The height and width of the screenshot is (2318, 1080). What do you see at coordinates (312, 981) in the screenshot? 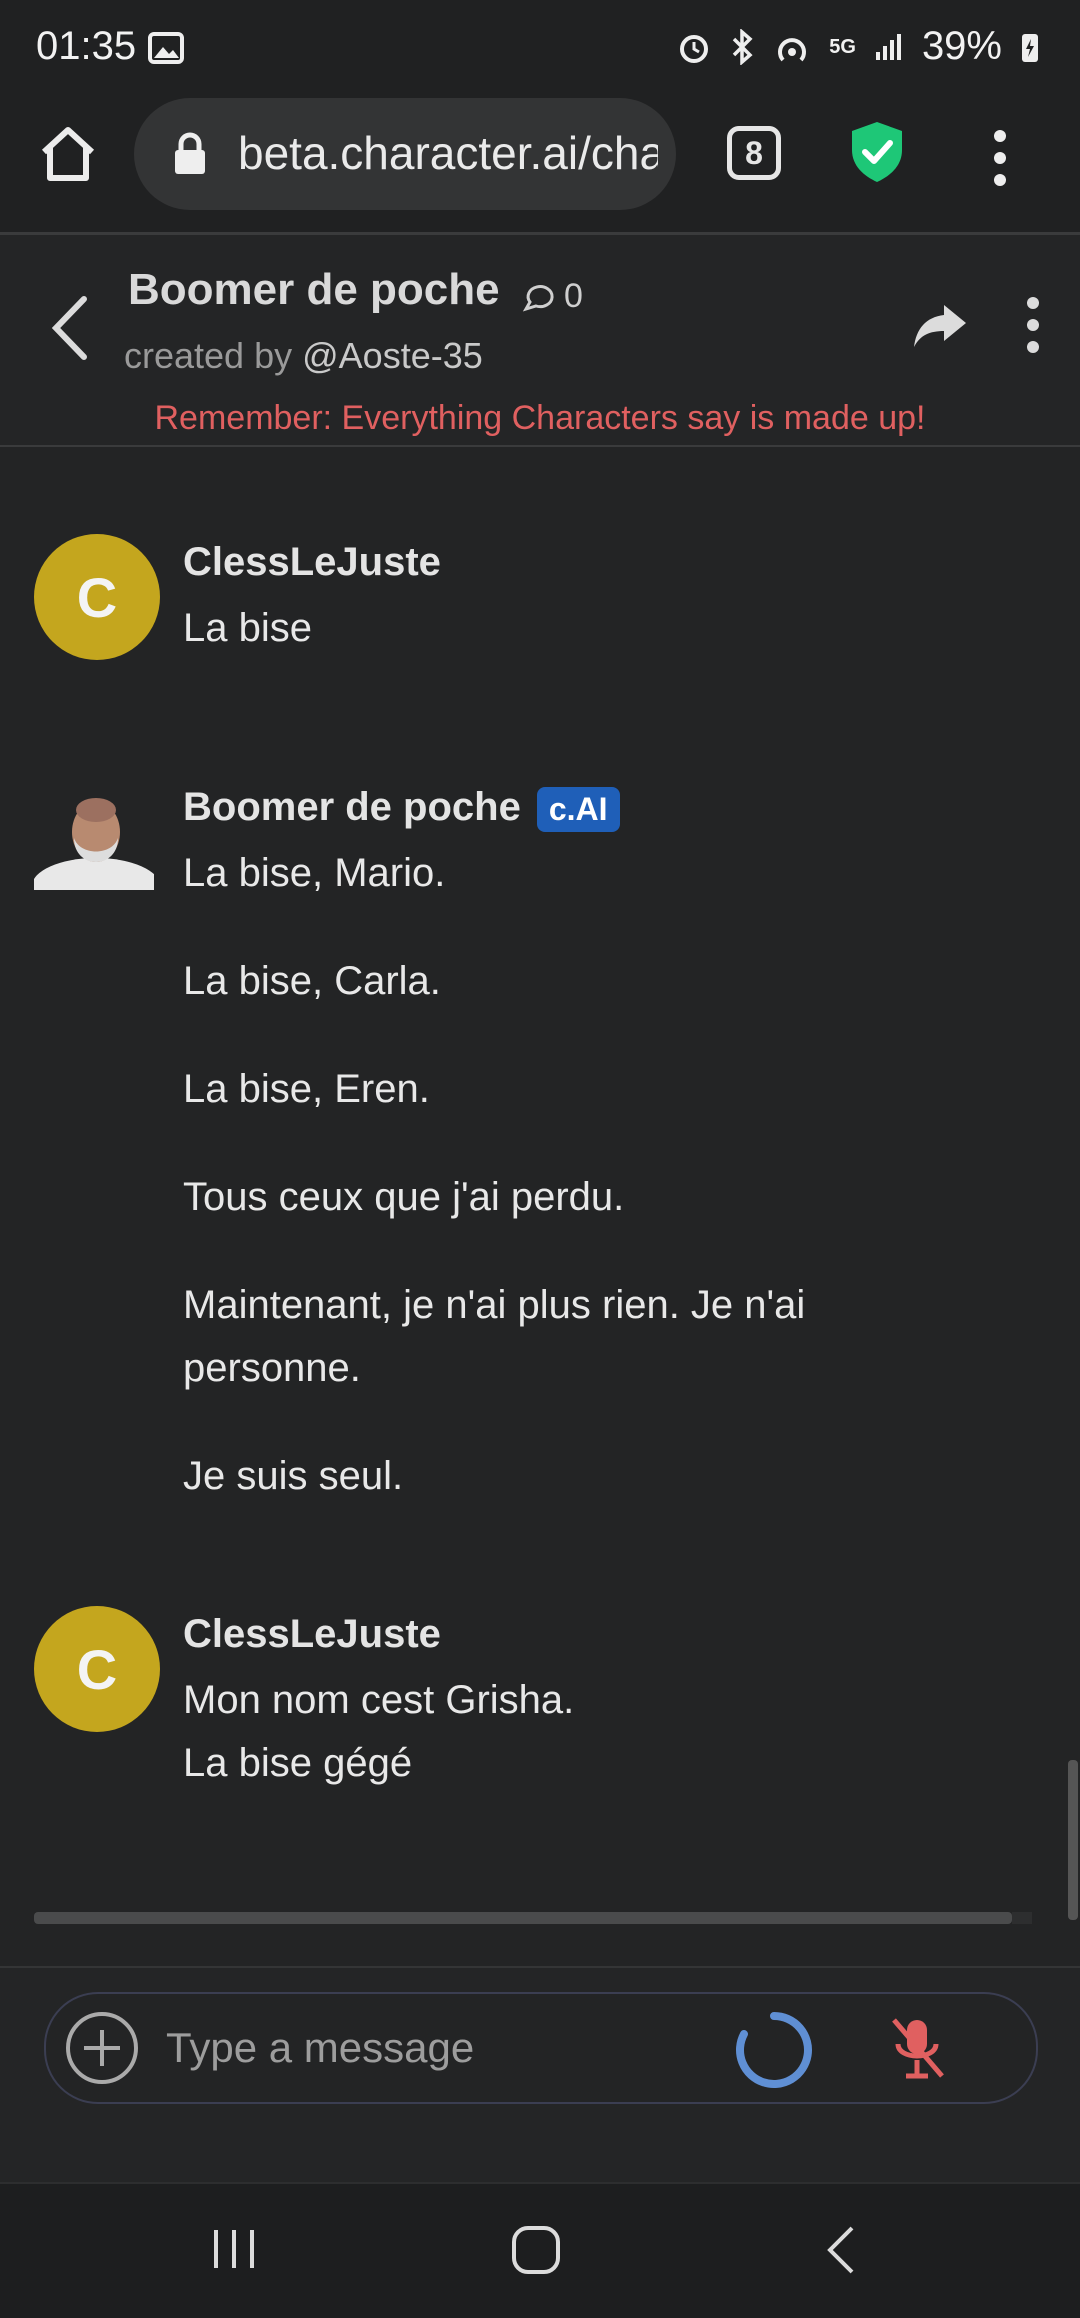
I see `message-text: La bise, Carla.` at bounding box center [312, 981].